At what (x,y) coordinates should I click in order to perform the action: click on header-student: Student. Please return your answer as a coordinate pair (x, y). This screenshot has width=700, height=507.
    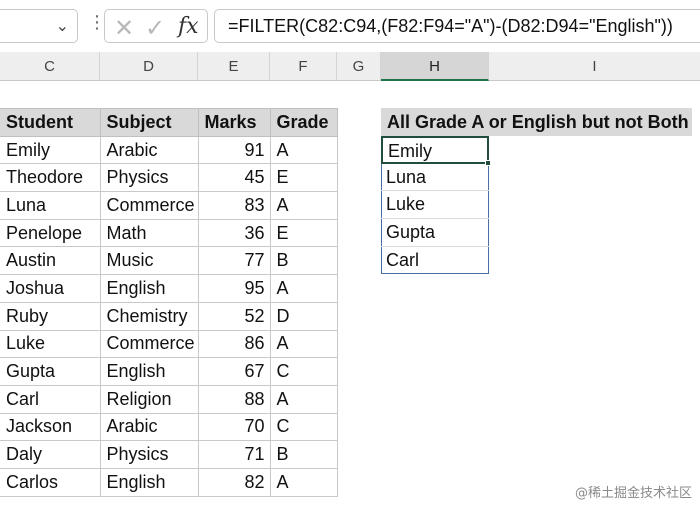
    Looking at the image, I should click on (50, 122).